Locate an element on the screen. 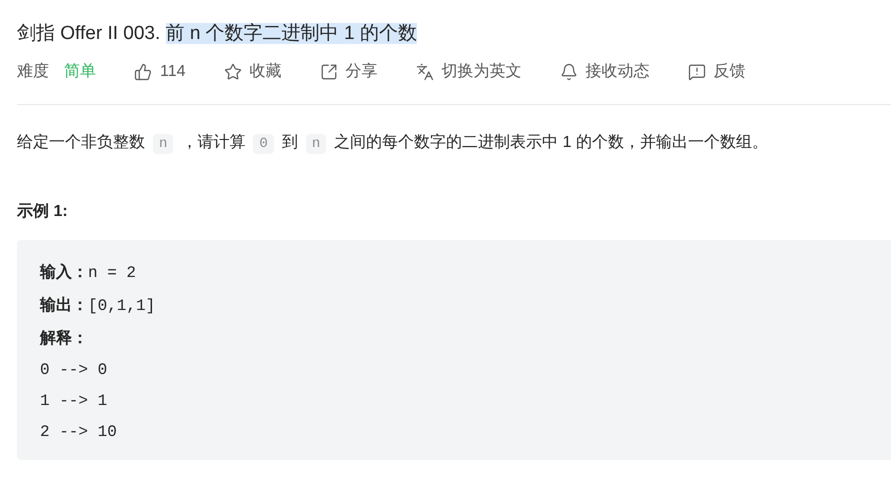  code-line: 2 --> 10 is located at coordinates (79, 432).